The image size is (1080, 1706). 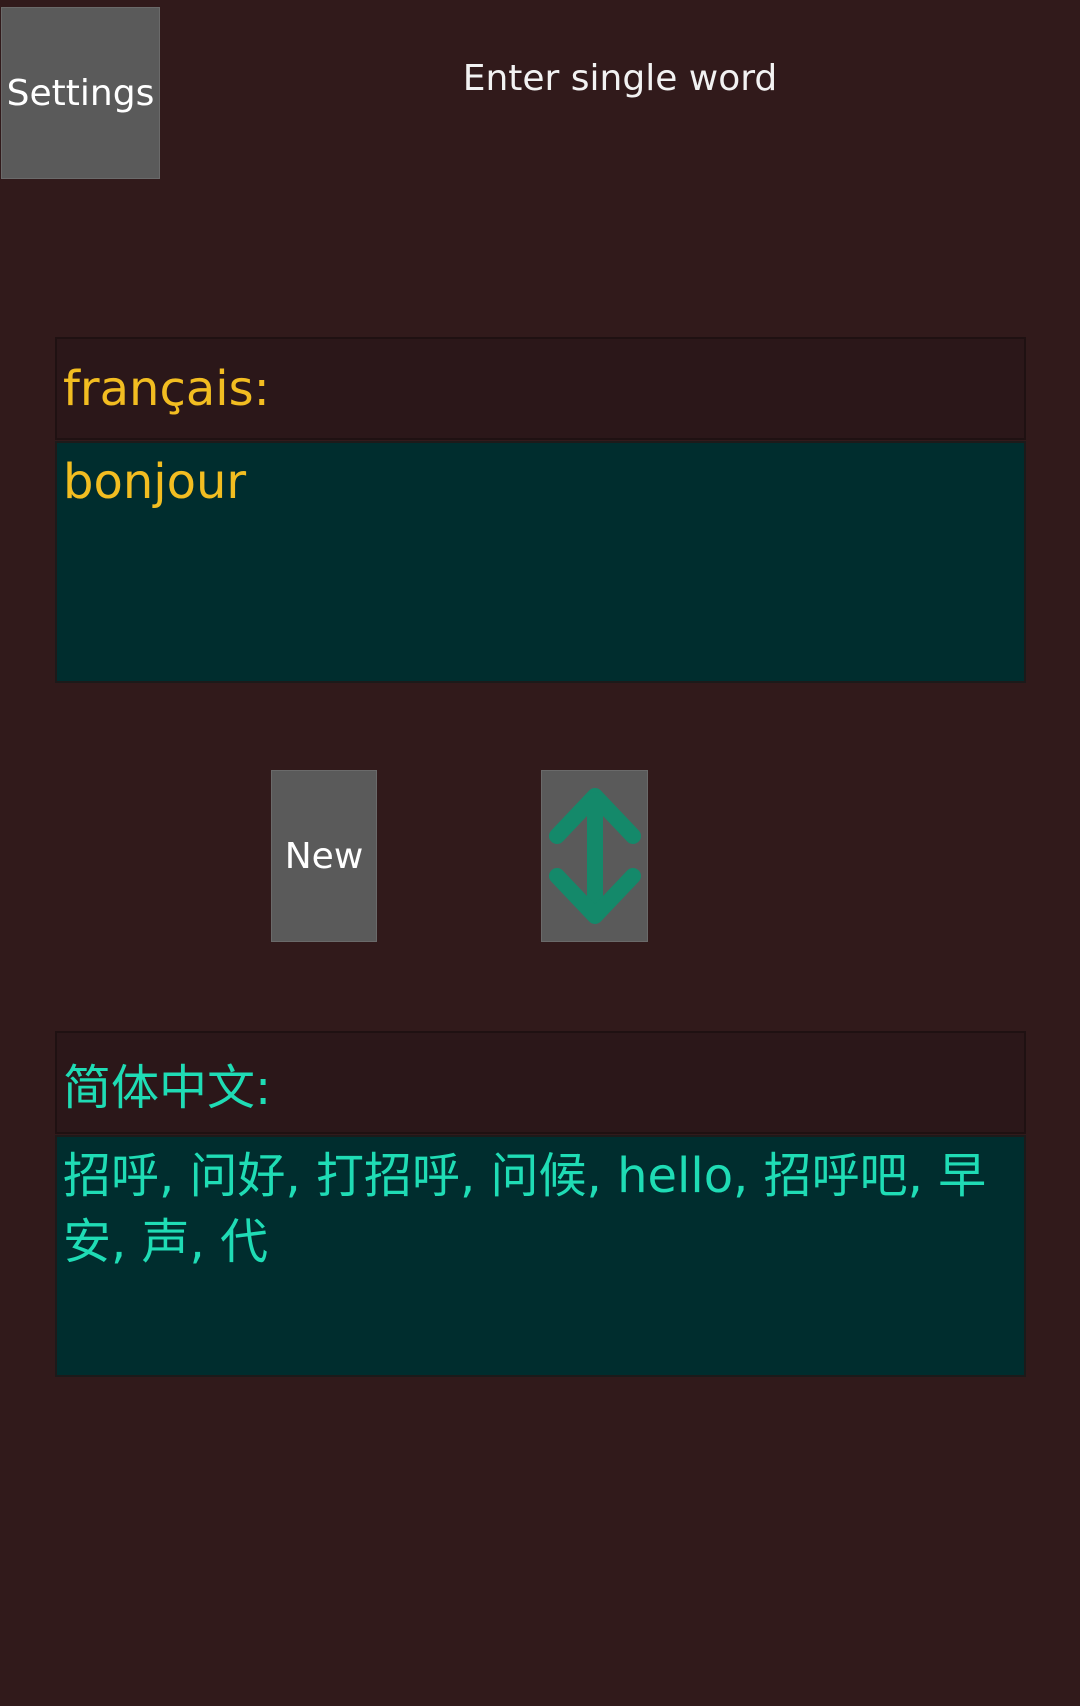 I want to click on target-language-label: 简体中文:, so click(x=540, y=1082).